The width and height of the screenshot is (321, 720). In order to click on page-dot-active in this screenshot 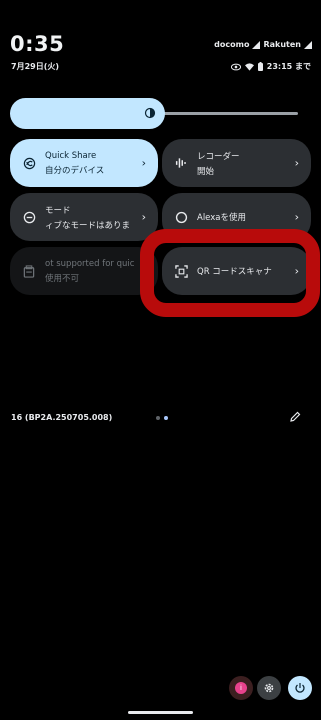, I will do `click(166, 418)`.